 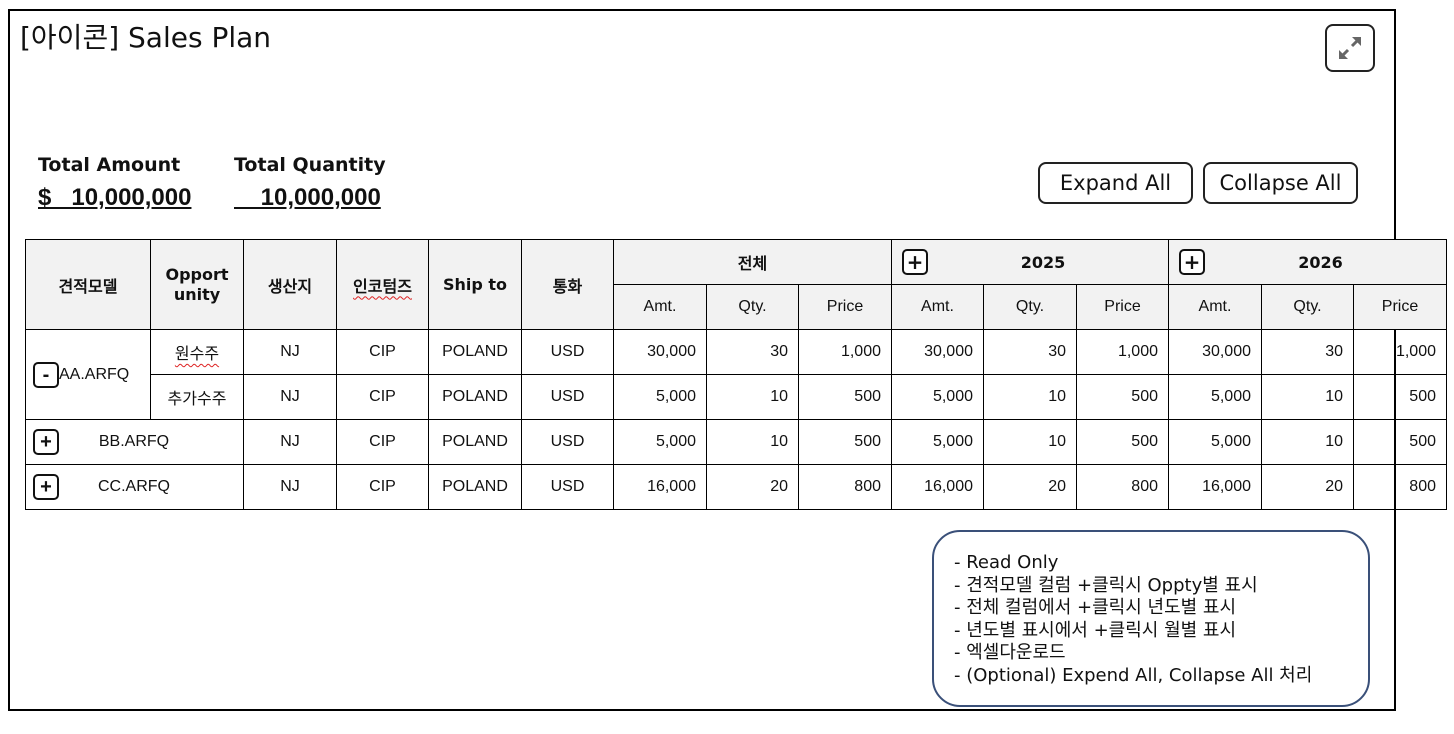 What do you see at coordinates (660, 352) in the screenshot?
I see `total-amt-cell: 30,000` at bounding box center [660, 352].